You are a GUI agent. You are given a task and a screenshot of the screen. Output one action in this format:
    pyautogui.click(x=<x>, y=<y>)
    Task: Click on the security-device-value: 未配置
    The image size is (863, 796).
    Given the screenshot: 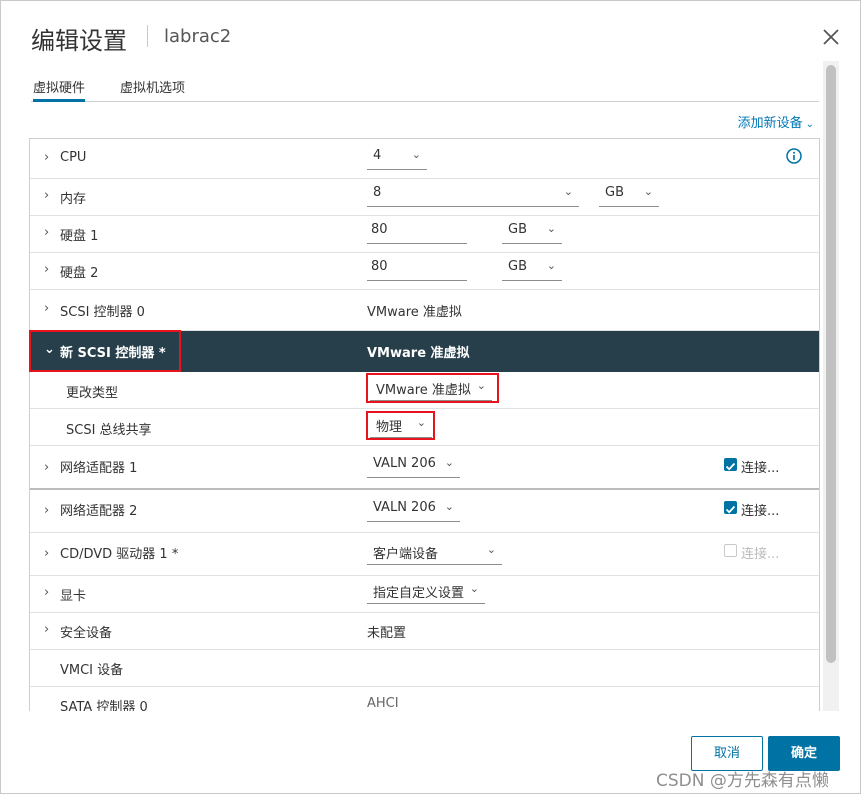 What is the action you would take?
    pyautogui.click(x=387, y=633)
    